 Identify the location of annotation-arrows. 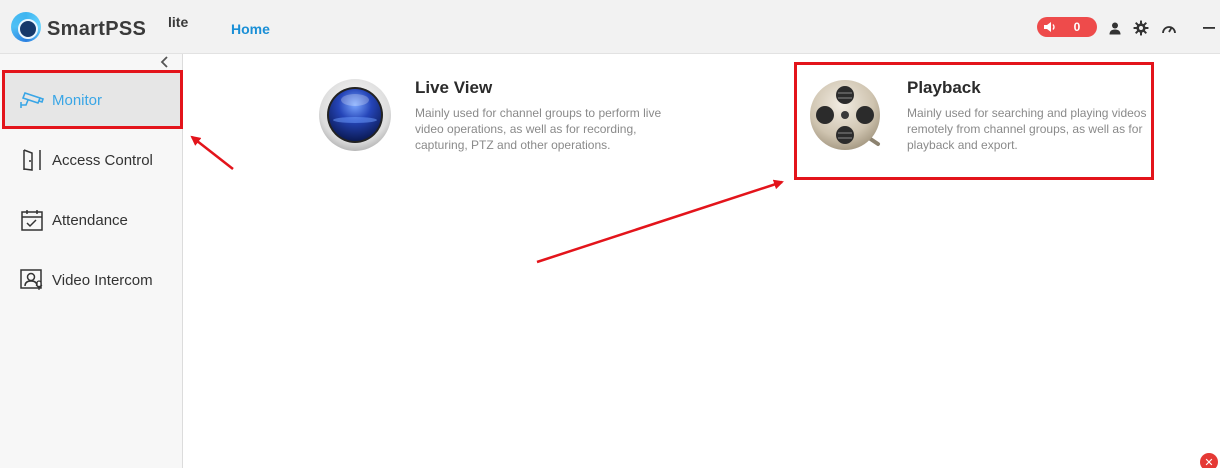
(487, 199).